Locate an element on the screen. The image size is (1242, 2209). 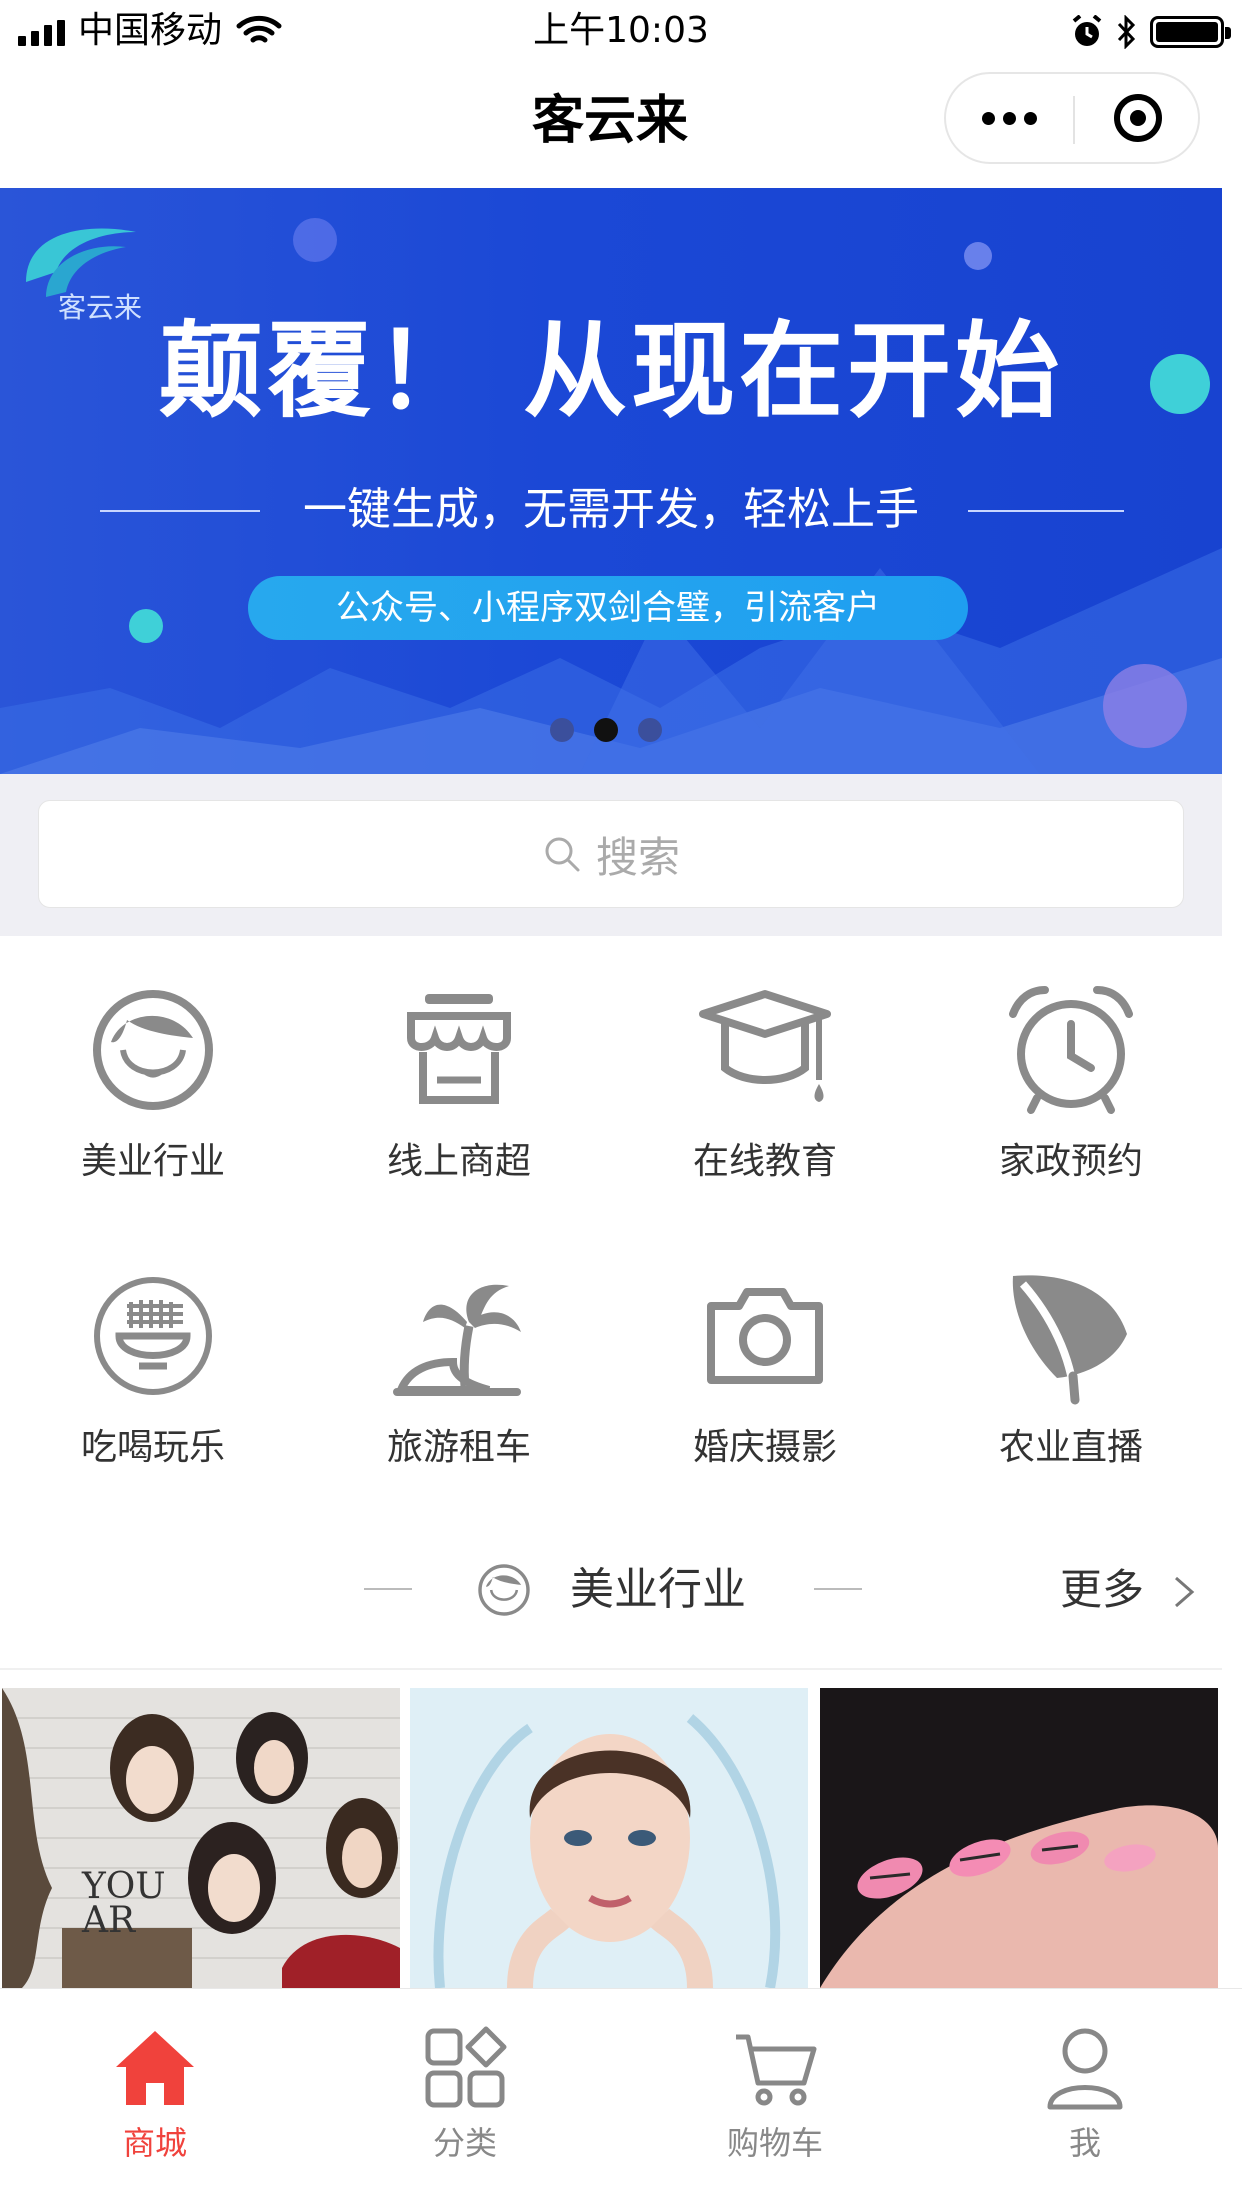
category-supermarket: 线上商超 is located at coordinates (459, 1083).